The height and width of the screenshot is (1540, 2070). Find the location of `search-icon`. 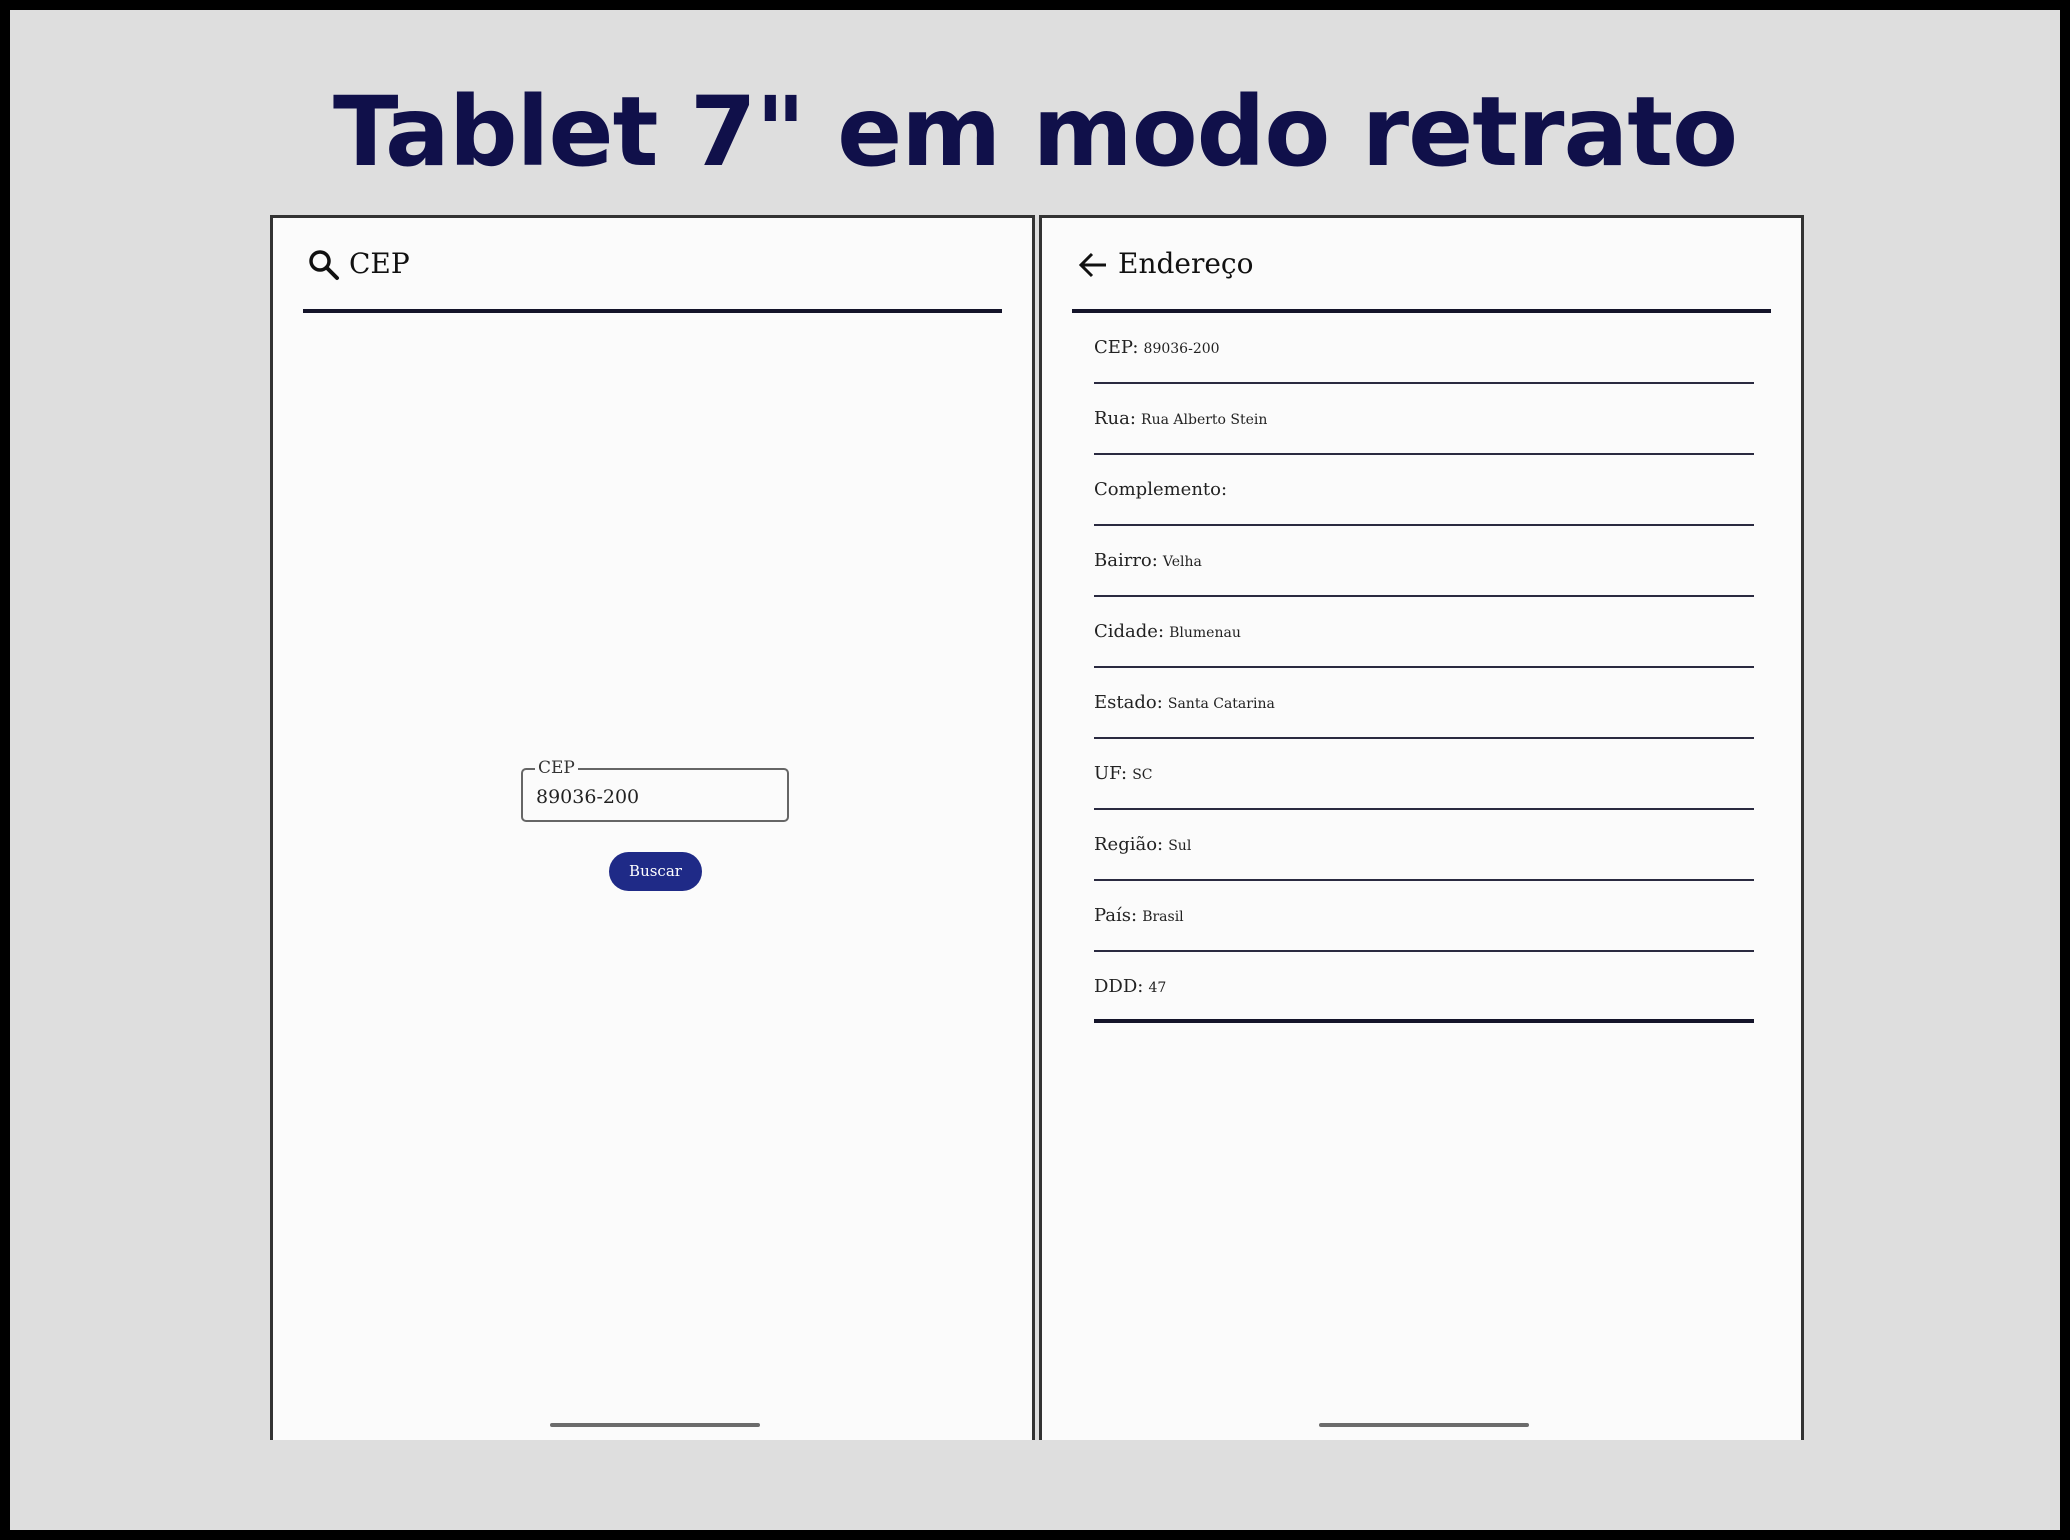

search-icon is located at coordinates (324, 265).